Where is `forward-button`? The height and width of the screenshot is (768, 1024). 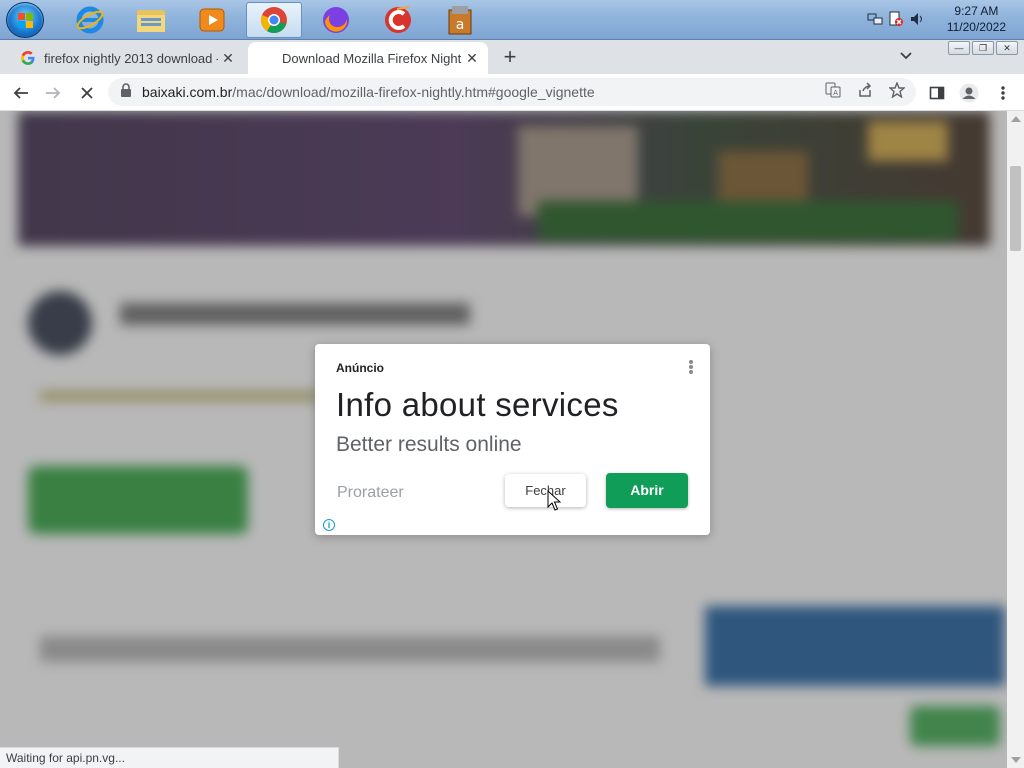
forward-button is located at coordinates (53, 93).